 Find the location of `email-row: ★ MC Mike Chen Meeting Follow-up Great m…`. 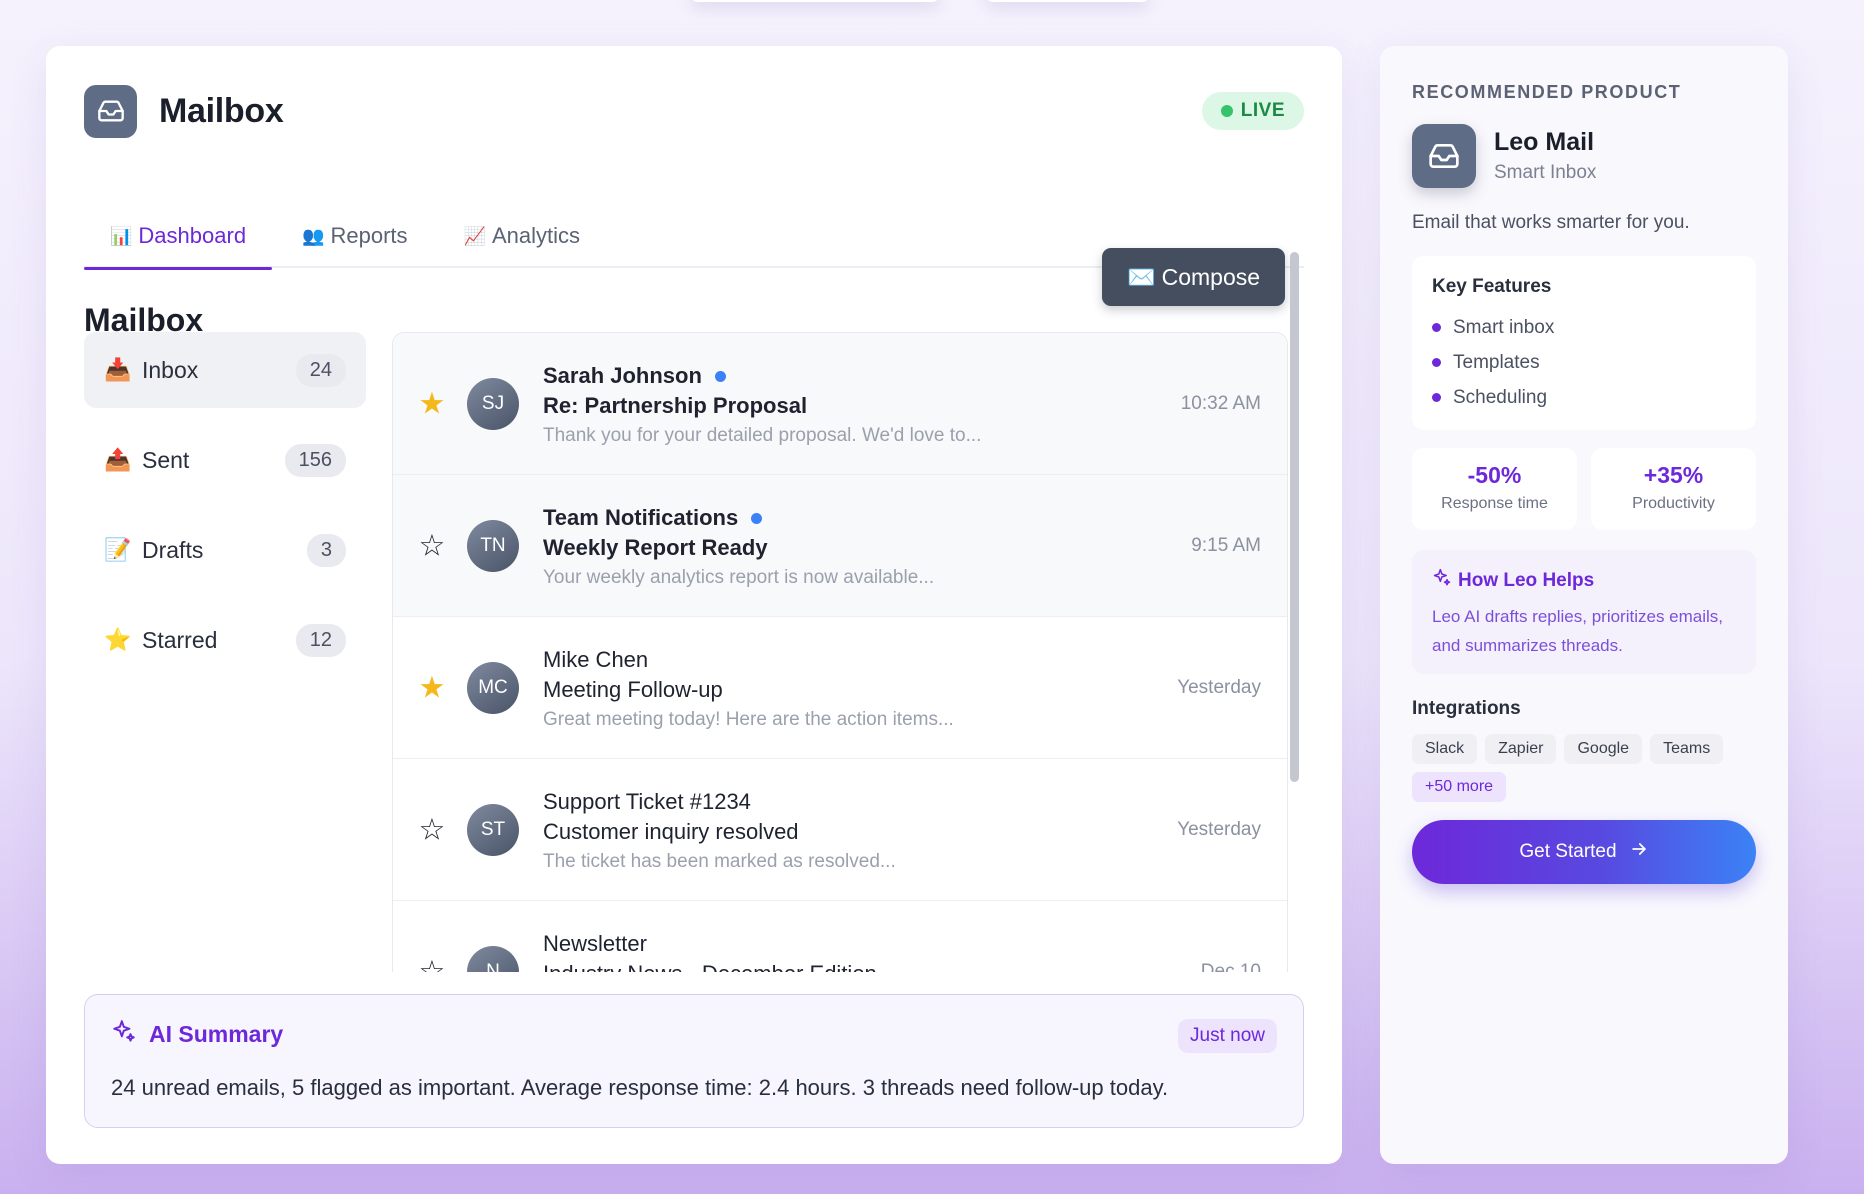

email-row: ★ MC Mike Chen Meeting Follow-up Great m… is located at coordinates (840, 688).